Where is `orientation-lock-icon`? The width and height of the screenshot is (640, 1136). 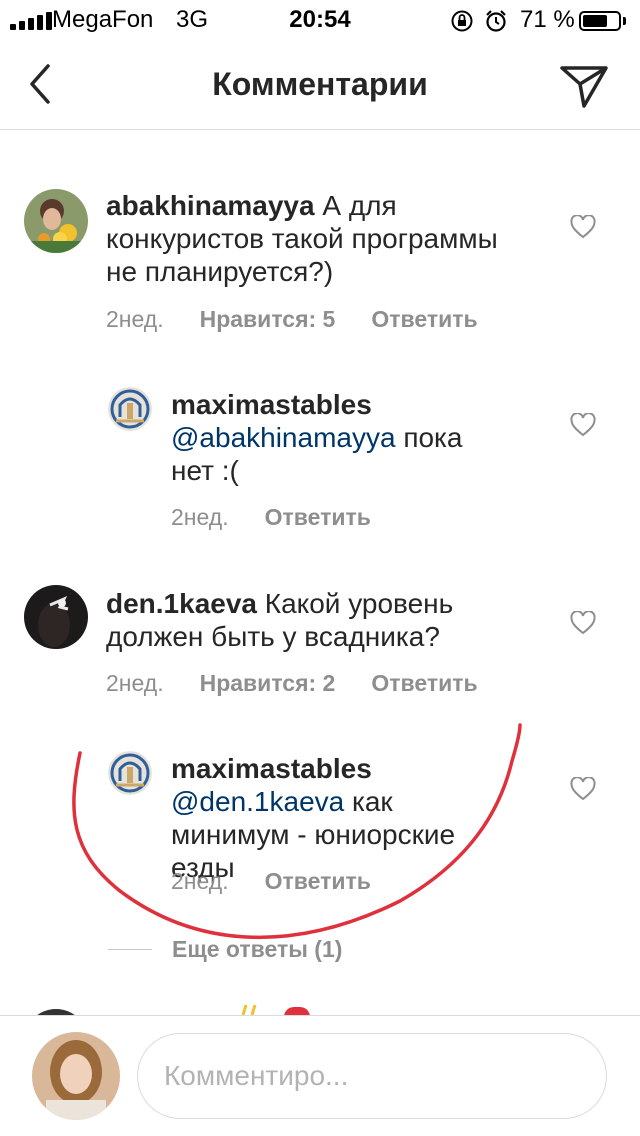
orientation-lock-icon is located at coordinates (462, 21).